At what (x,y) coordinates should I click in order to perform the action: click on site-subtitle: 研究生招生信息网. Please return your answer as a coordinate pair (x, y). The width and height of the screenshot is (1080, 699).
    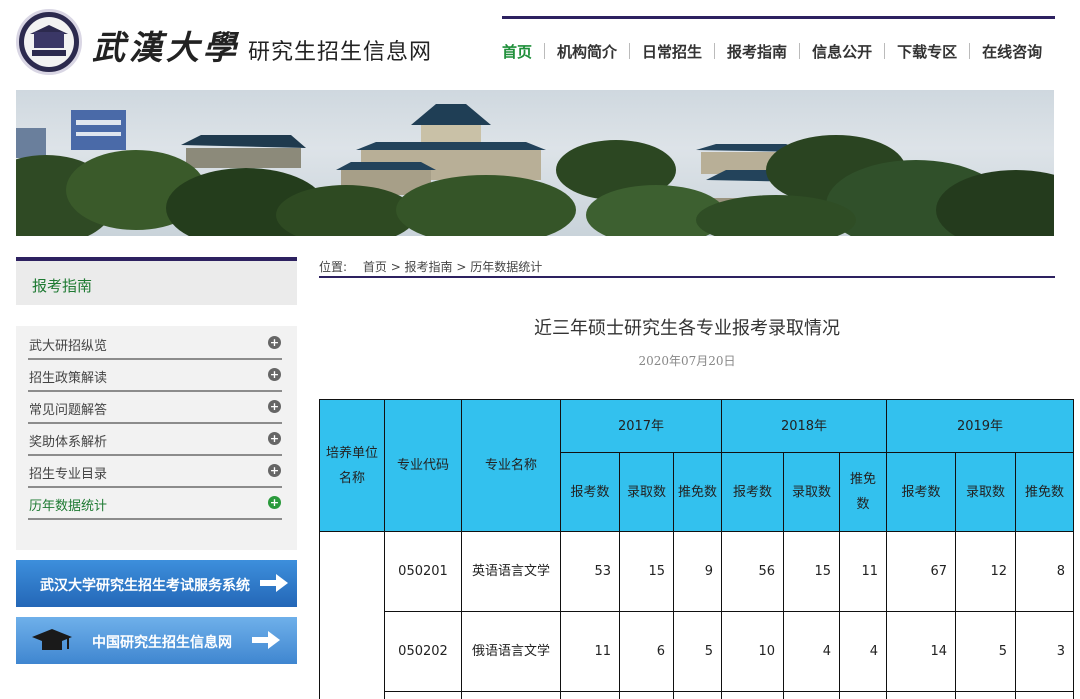
    Looking at the image, I should click on (340, 52).